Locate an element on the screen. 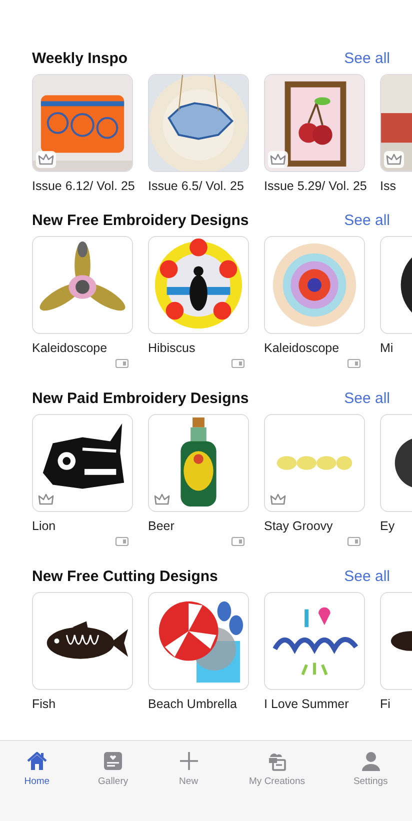 This screenshot has height=821, width=412. card-title: Beer is located at coordinates (162, 526).